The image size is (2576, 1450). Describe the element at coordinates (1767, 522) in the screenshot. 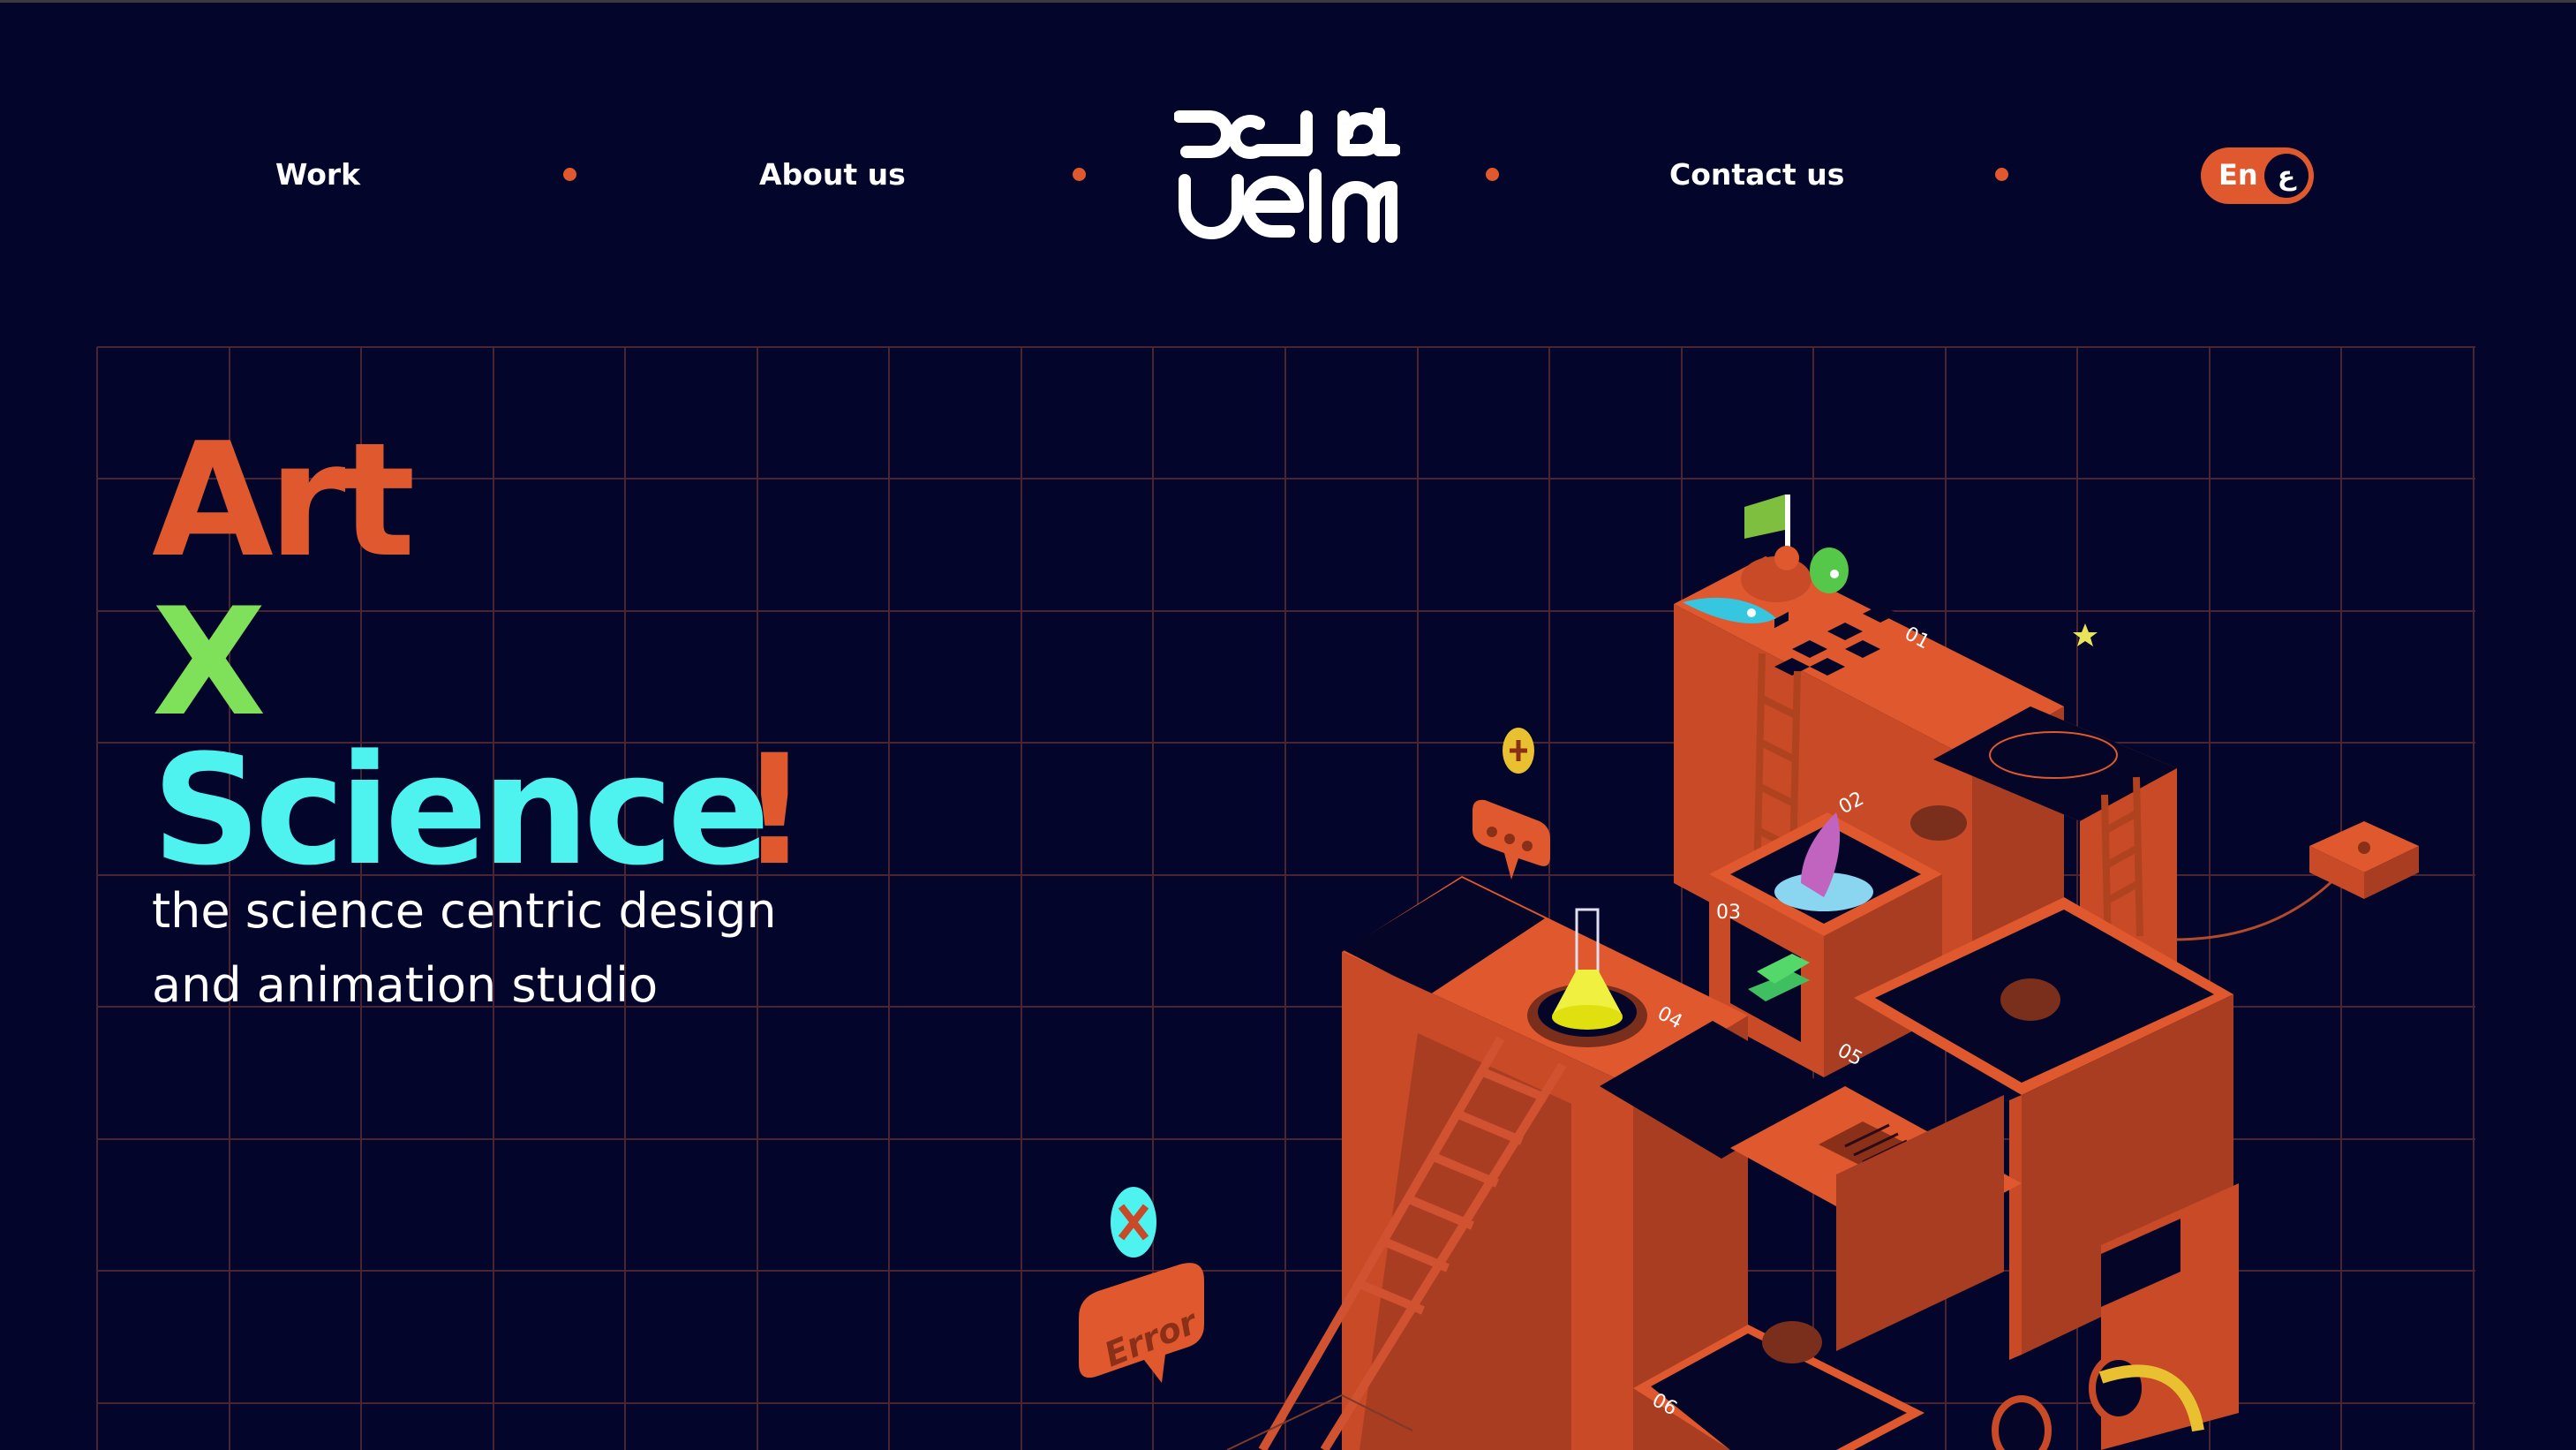

I see `flag-icon` at that location.